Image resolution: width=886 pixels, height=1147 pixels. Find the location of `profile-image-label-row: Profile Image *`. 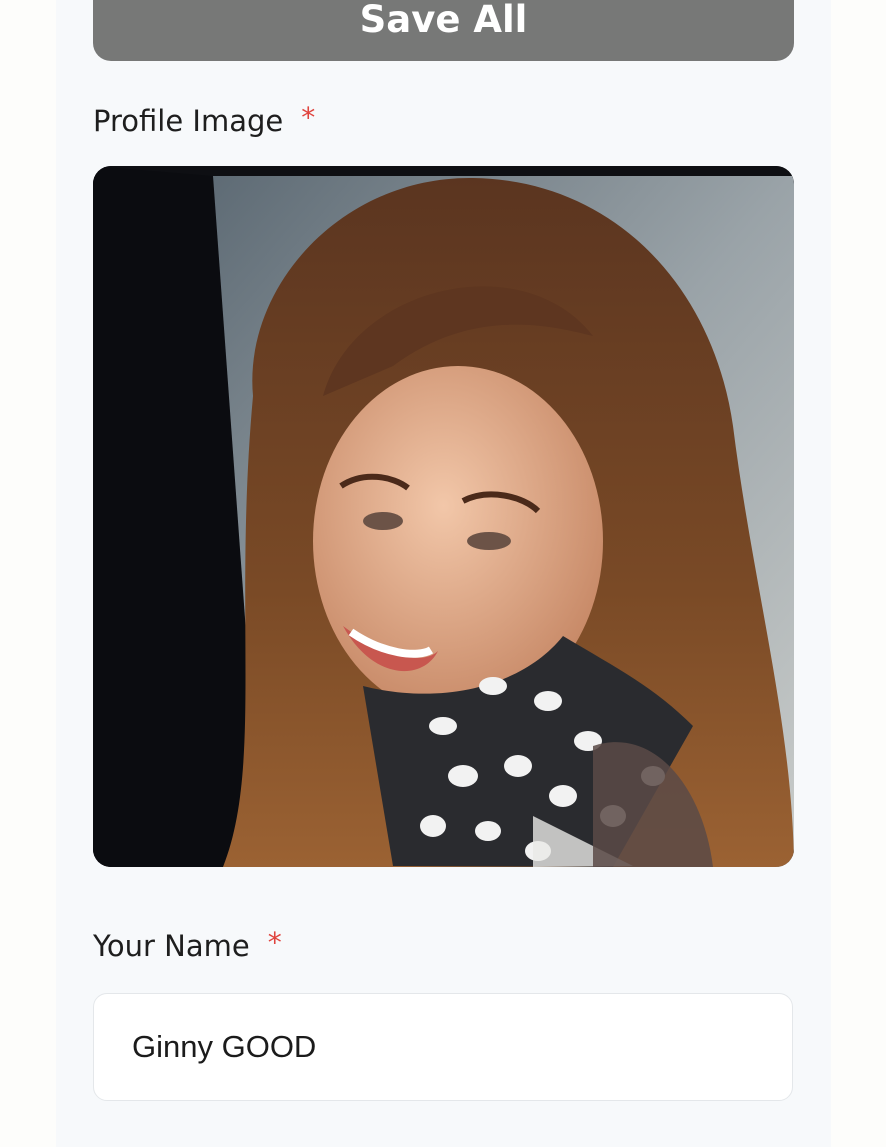

profile-image-label-row: Profile Image * is located at coordinates (204, 119).